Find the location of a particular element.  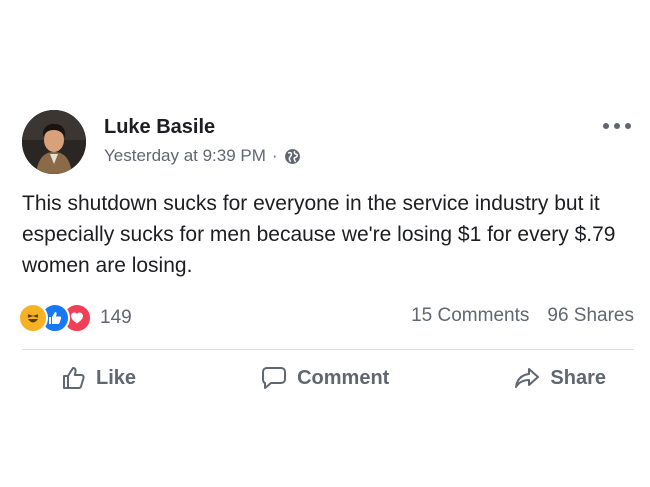

reaction-count: 149 is located at coordinates (116, 317).